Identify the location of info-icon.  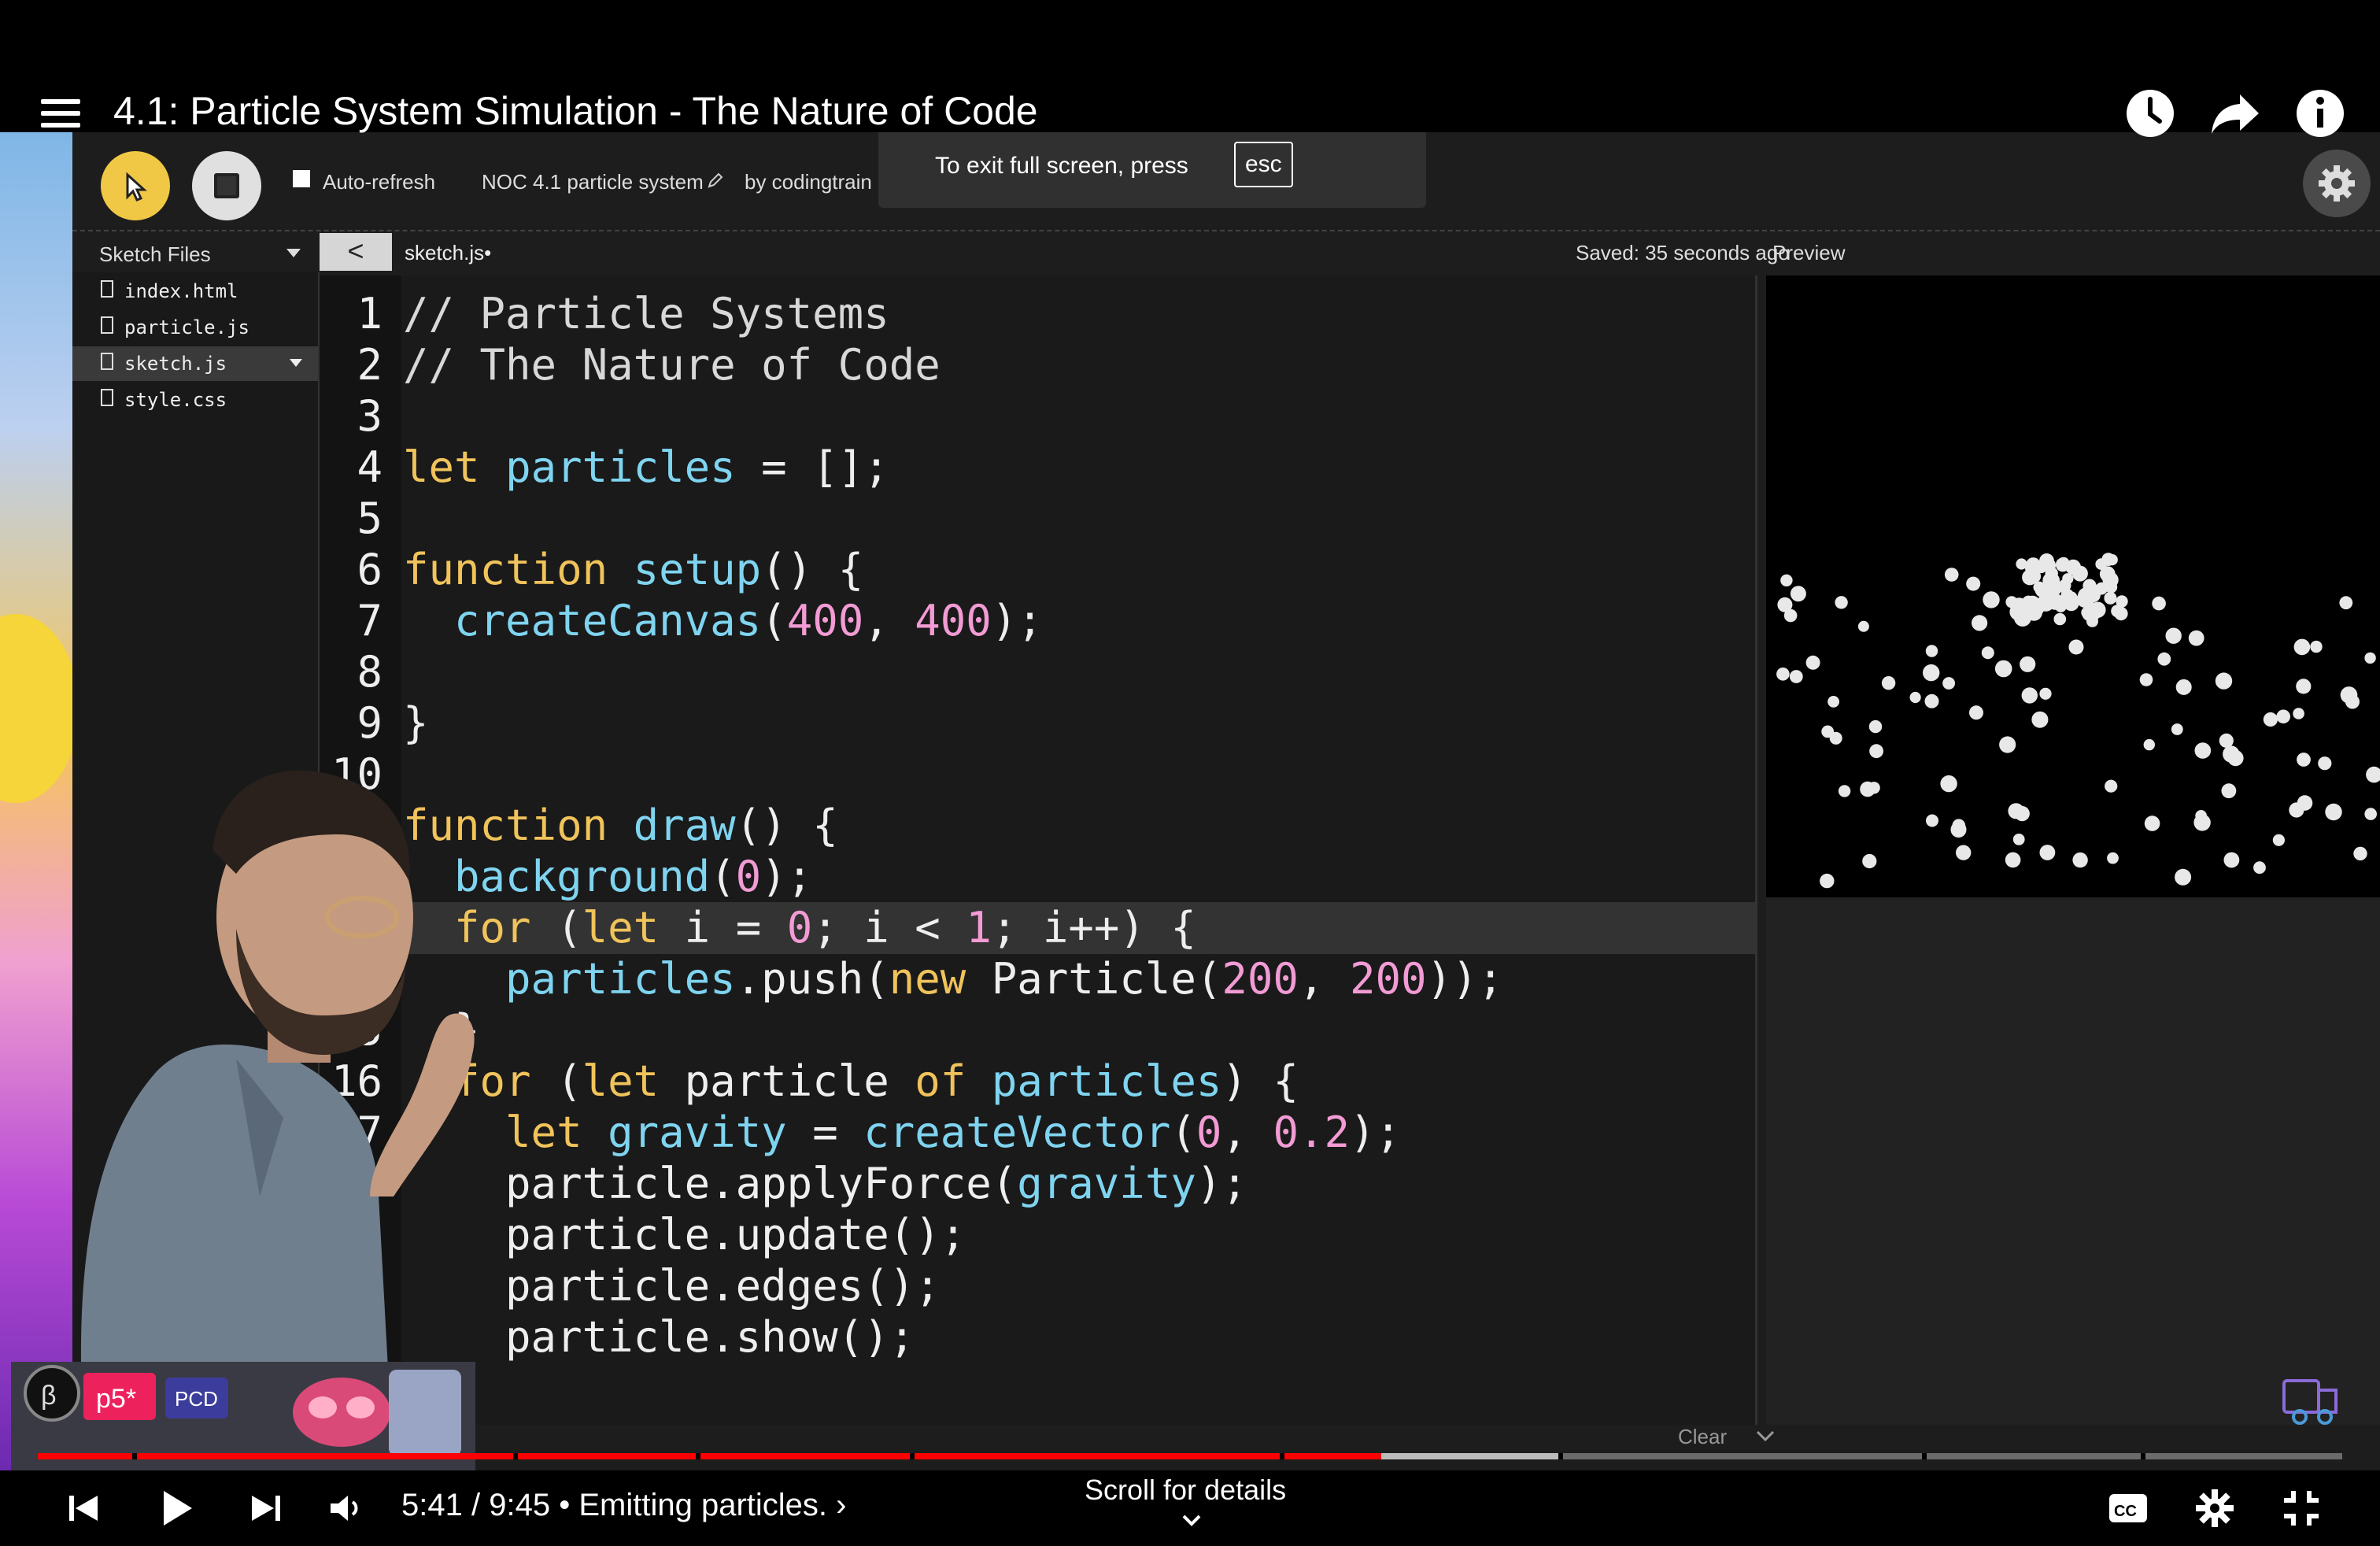
(2320, 114).